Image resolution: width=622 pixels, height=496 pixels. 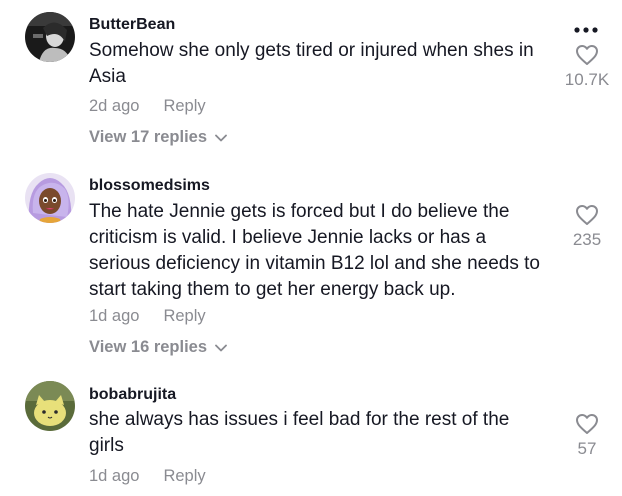 What do you see at coordinates (586, 27) in the screenshot?
I see `more-options-icon` at bounding box center [586, 27].